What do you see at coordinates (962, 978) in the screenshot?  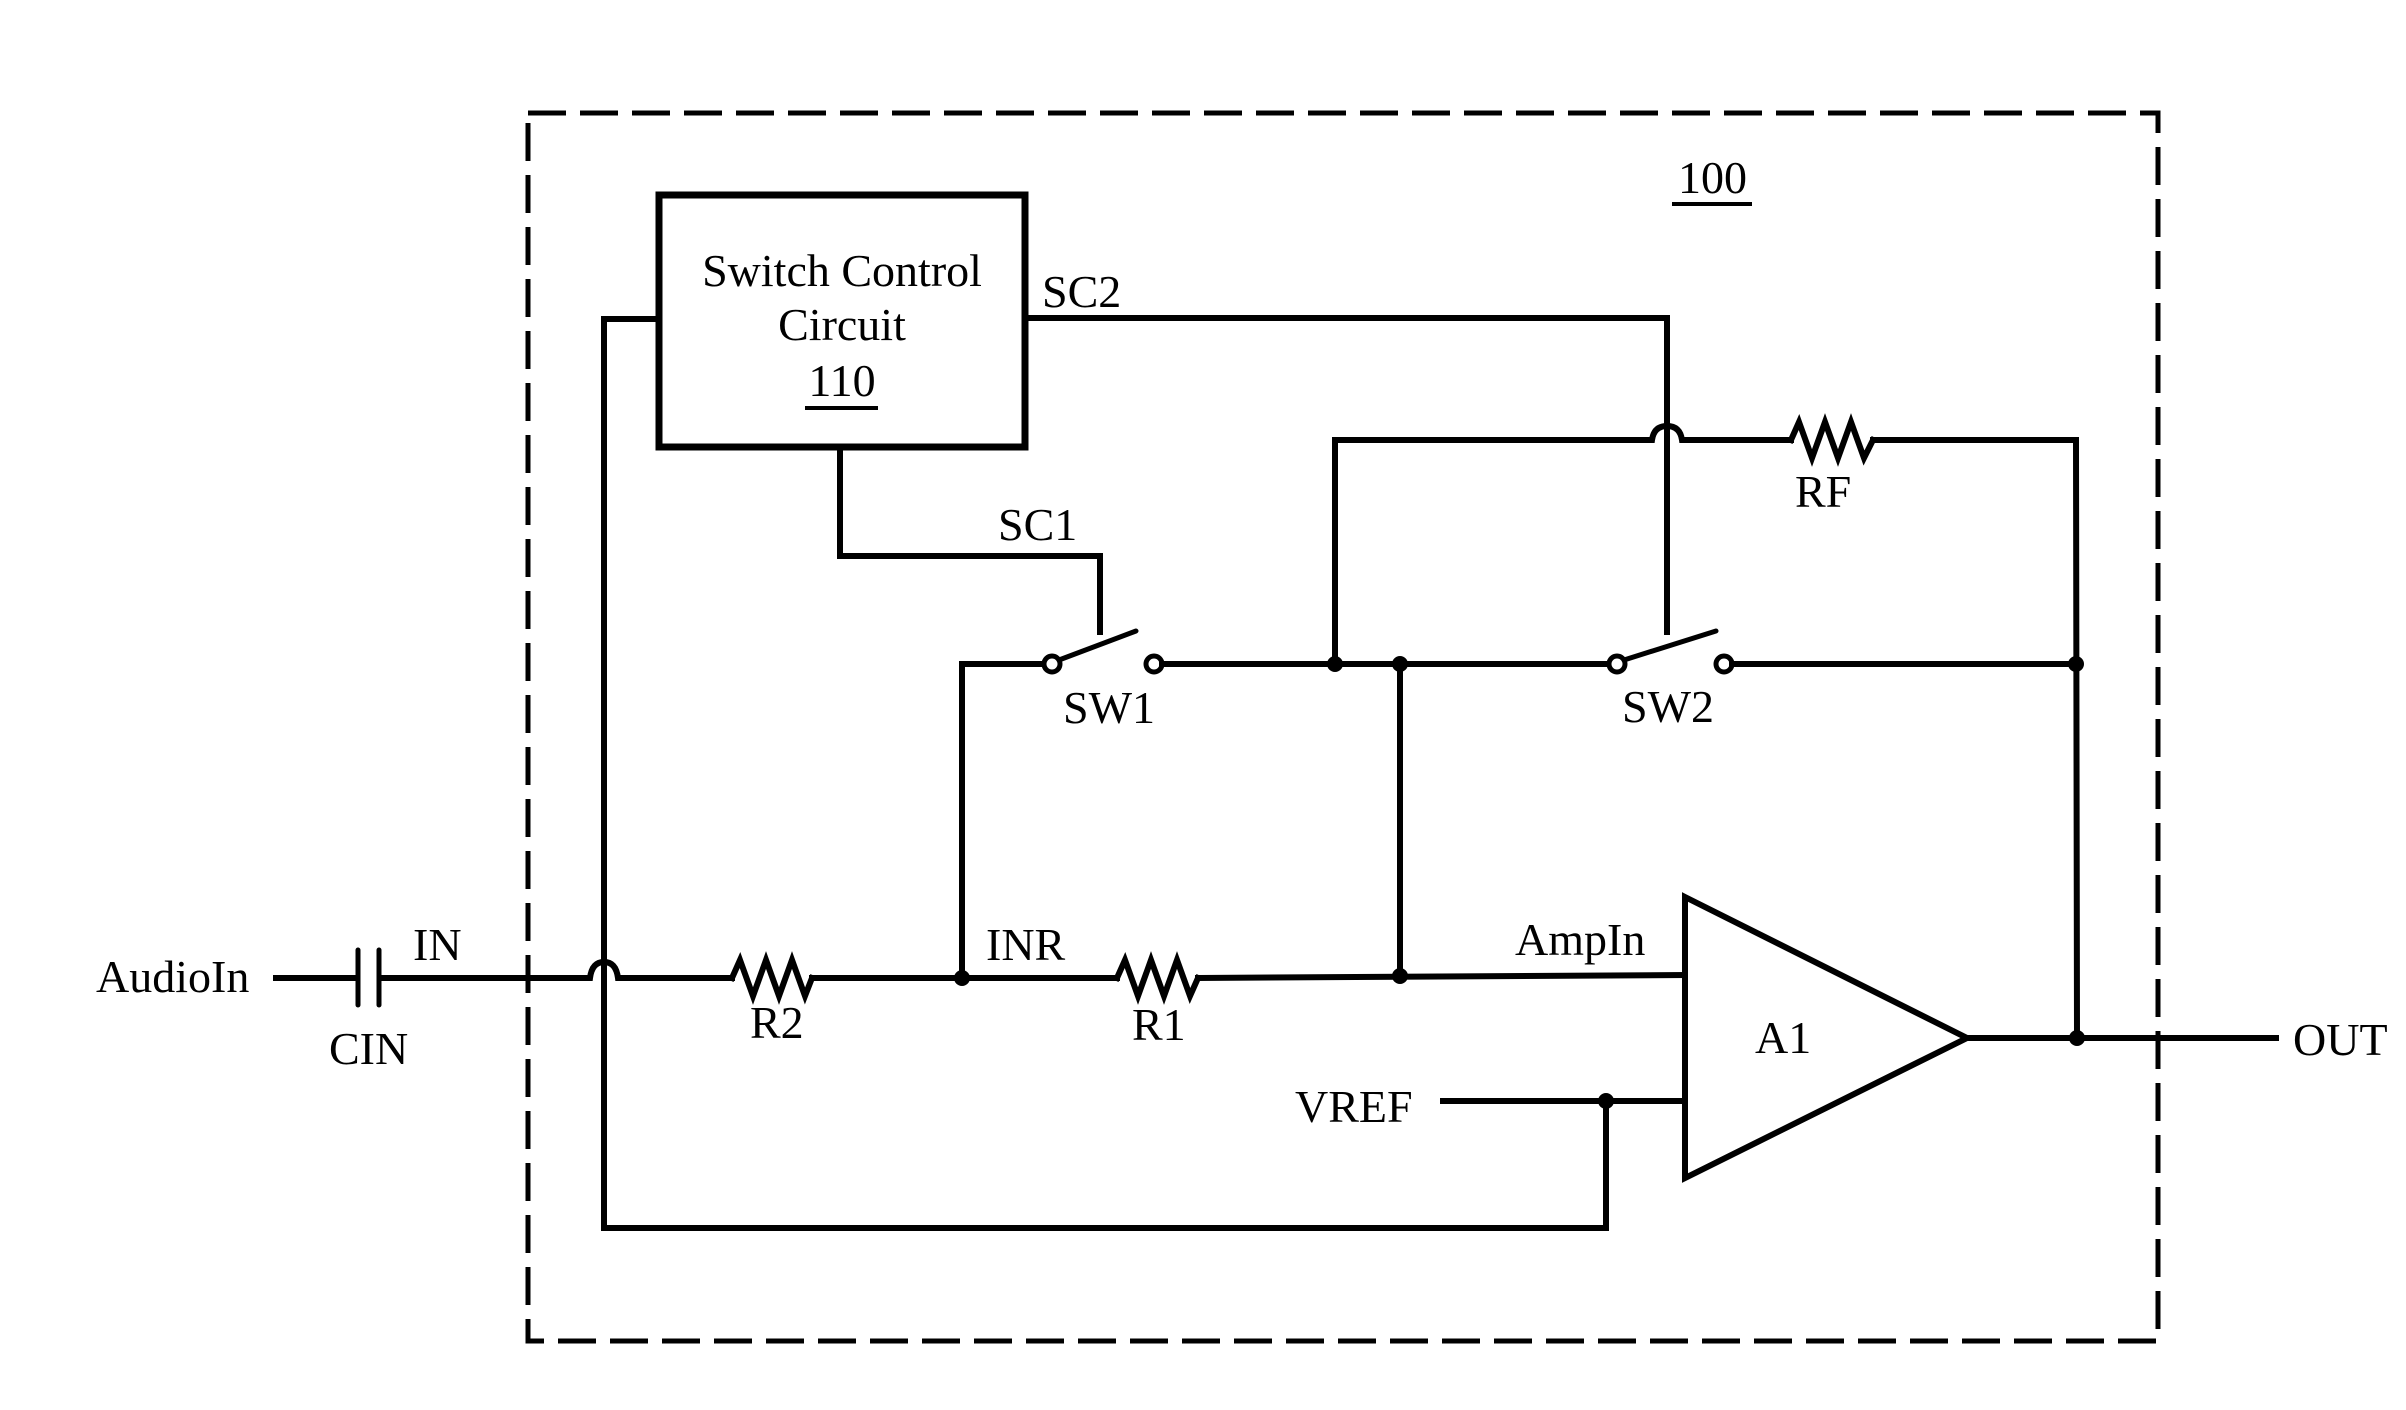 I see `junction-inr` at bounding box center [962, 978].